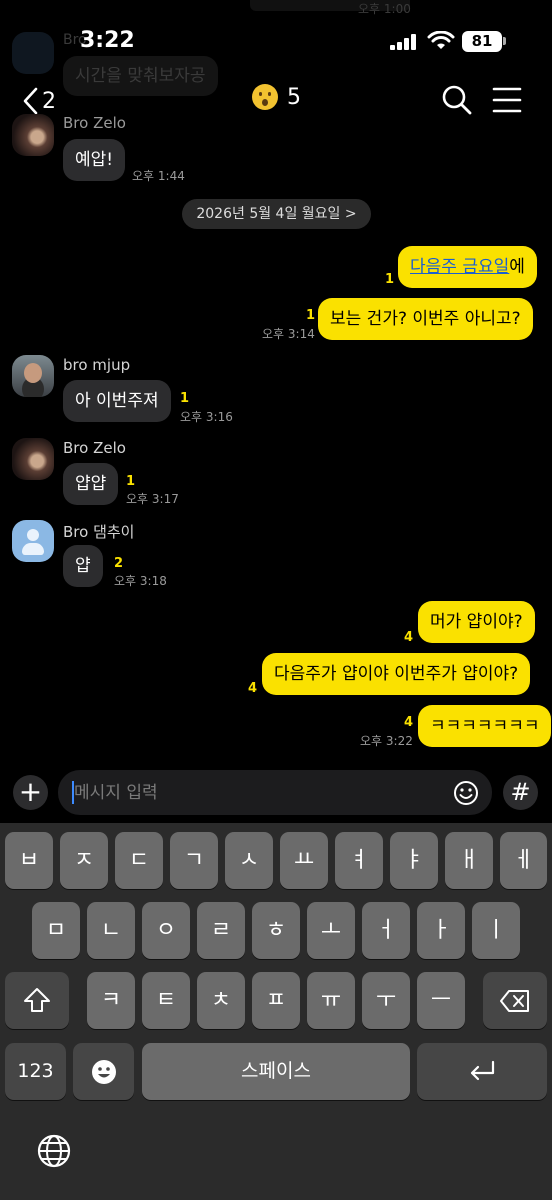 The width and height of the screenshot is (552, 1200). I want to click on key: ㅈ, so click(84, 860).